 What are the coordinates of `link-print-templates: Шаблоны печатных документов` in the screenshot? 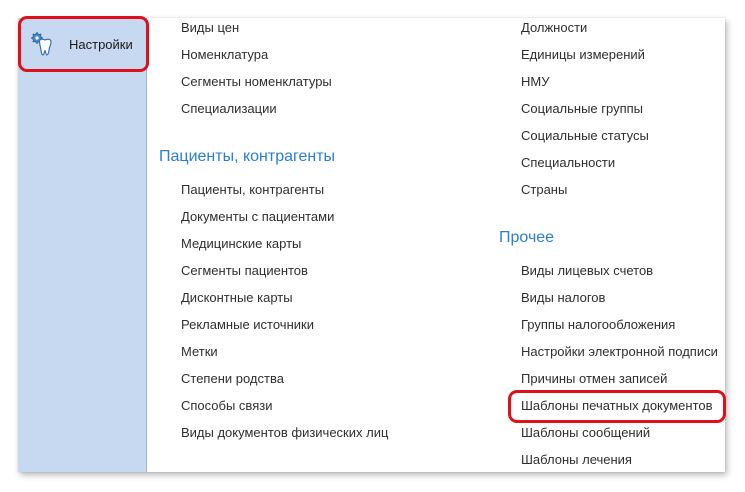 It's located at (617, 405).